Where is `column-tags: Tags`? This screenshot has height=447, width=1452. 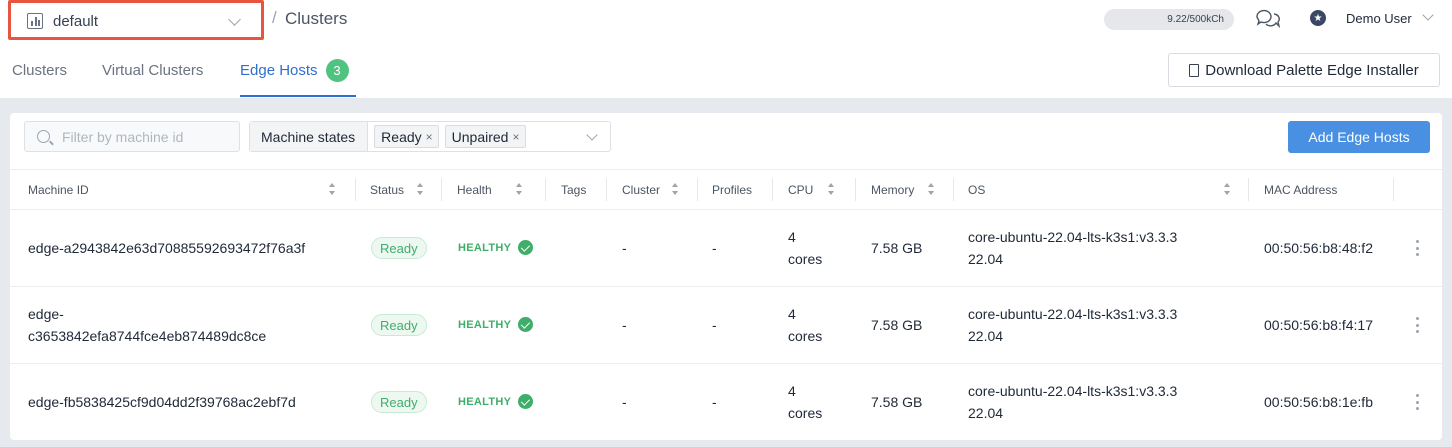
column-tags: Tags is located at coordinates (574, 189).